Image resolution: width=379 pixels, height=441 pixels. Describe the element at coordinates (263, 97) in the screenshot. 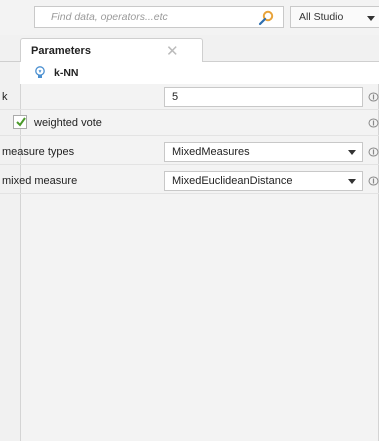

I see `k-value-input: 5` at that location.